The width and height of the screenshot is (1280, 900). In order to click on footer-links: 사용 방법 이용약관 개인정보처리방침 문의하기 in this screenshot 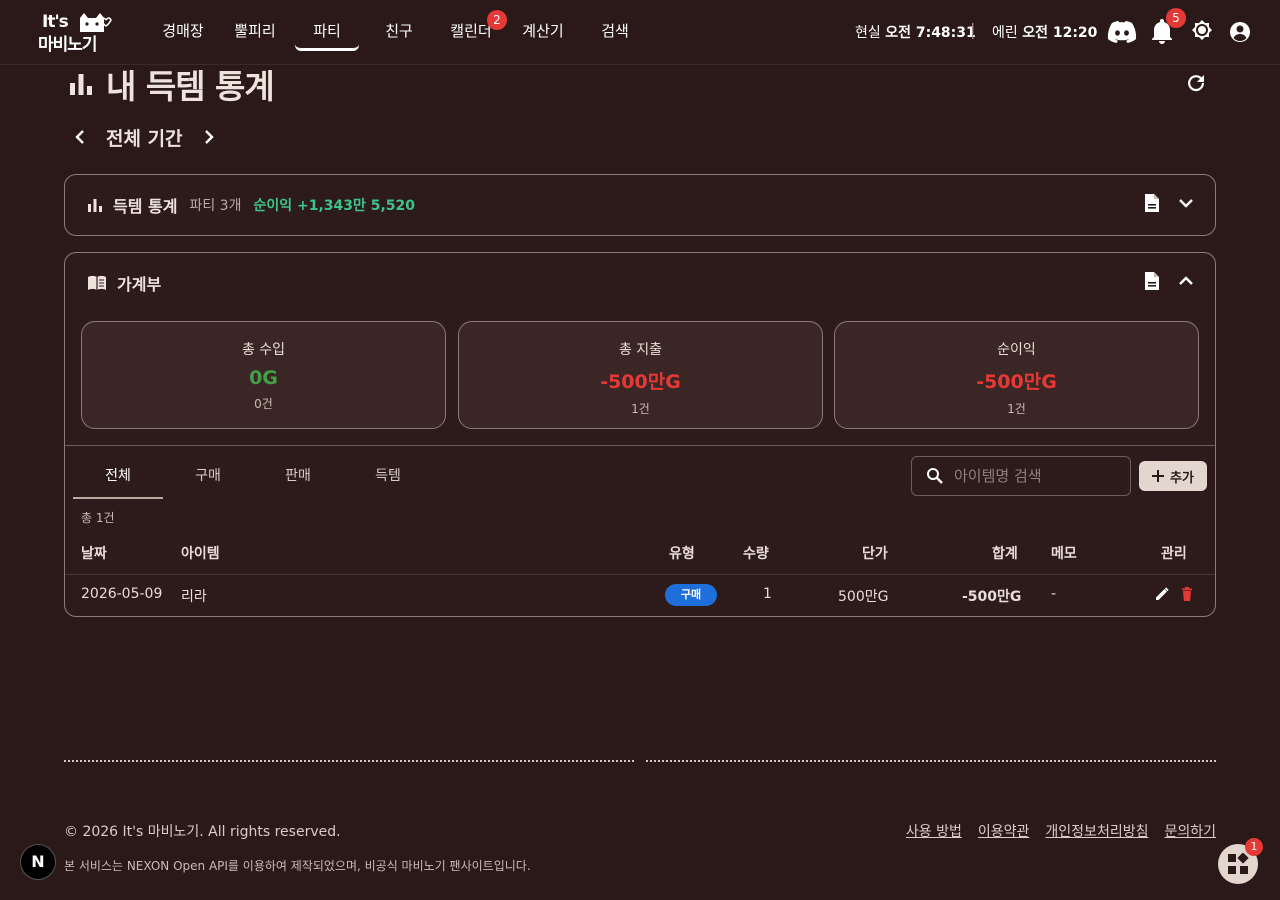, I will do `click(1061, 831)`.